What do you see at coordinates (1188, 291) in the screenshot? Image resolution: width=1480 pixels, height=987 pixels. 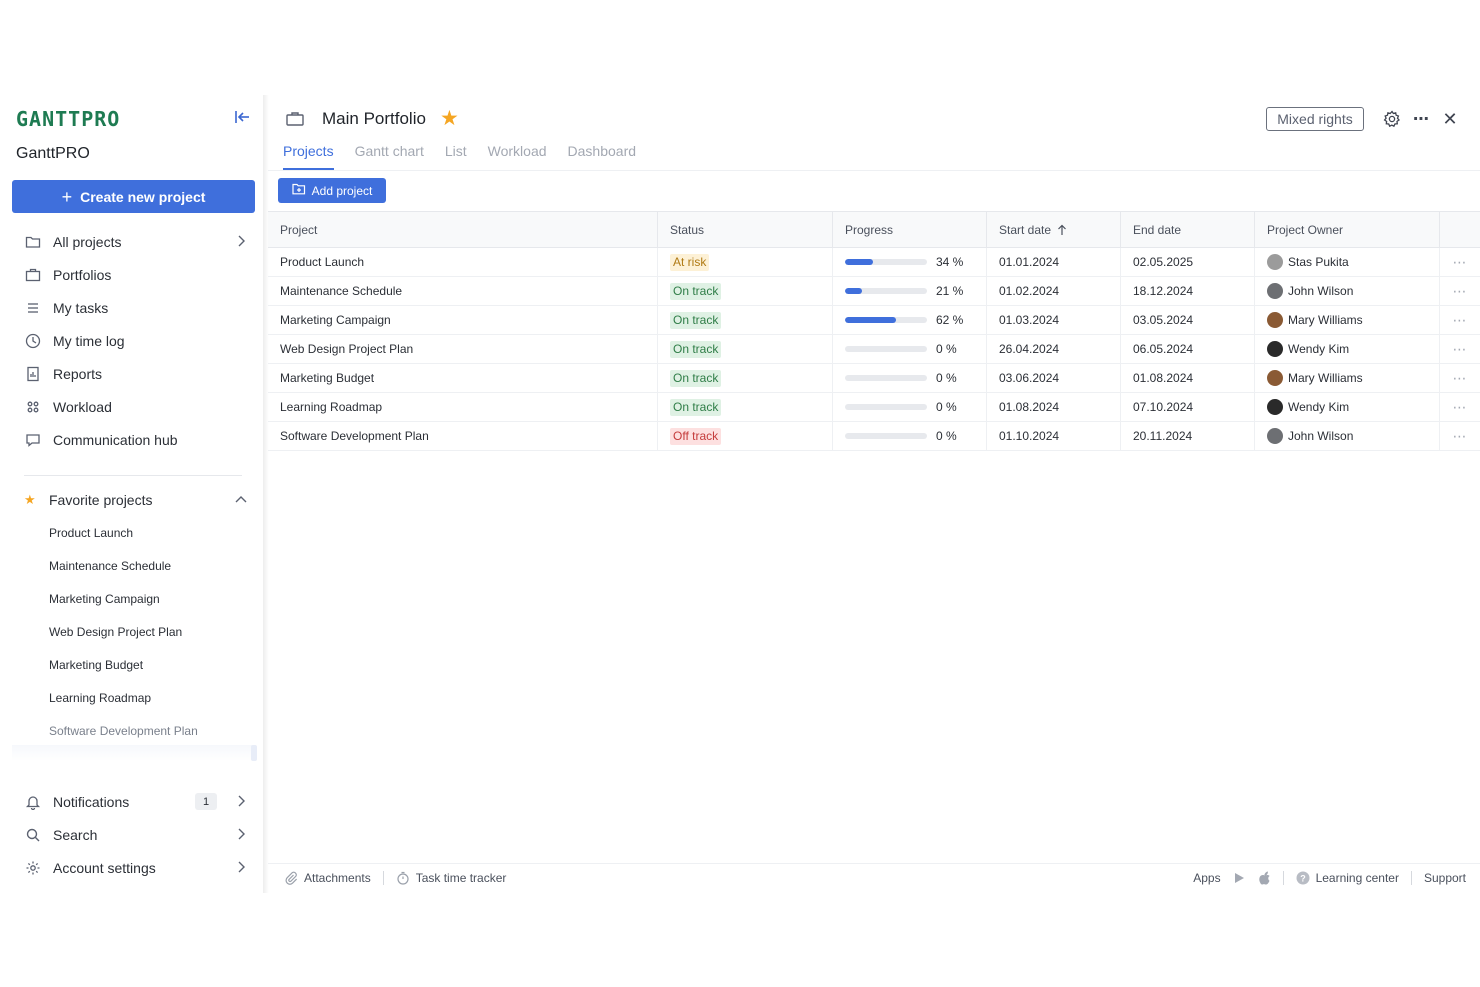 I see `end-date-cell: 18.12.2024` at bounding box center [1188, 291].